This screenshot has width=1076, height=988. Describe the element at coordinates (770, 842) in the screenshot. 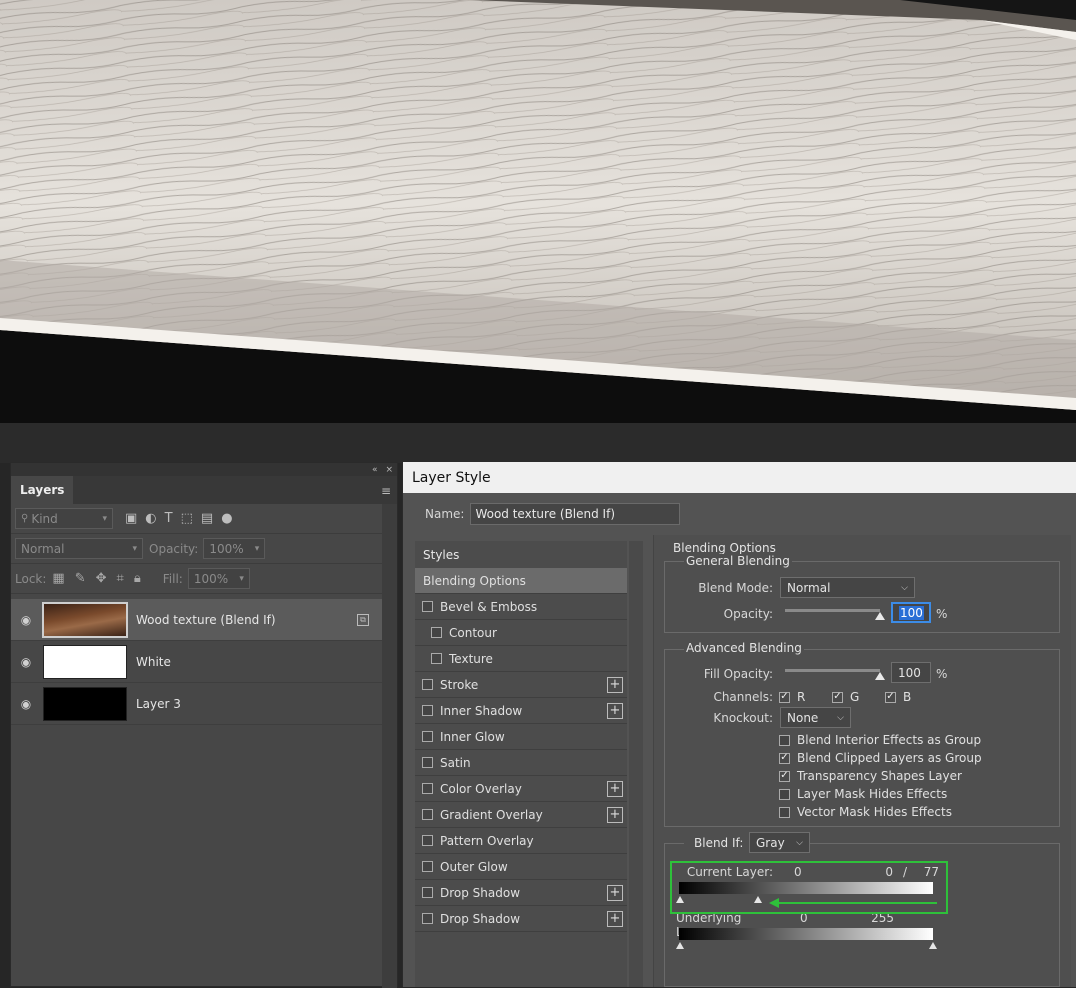

I see `blend-if-channel-value: Gray` at that location.